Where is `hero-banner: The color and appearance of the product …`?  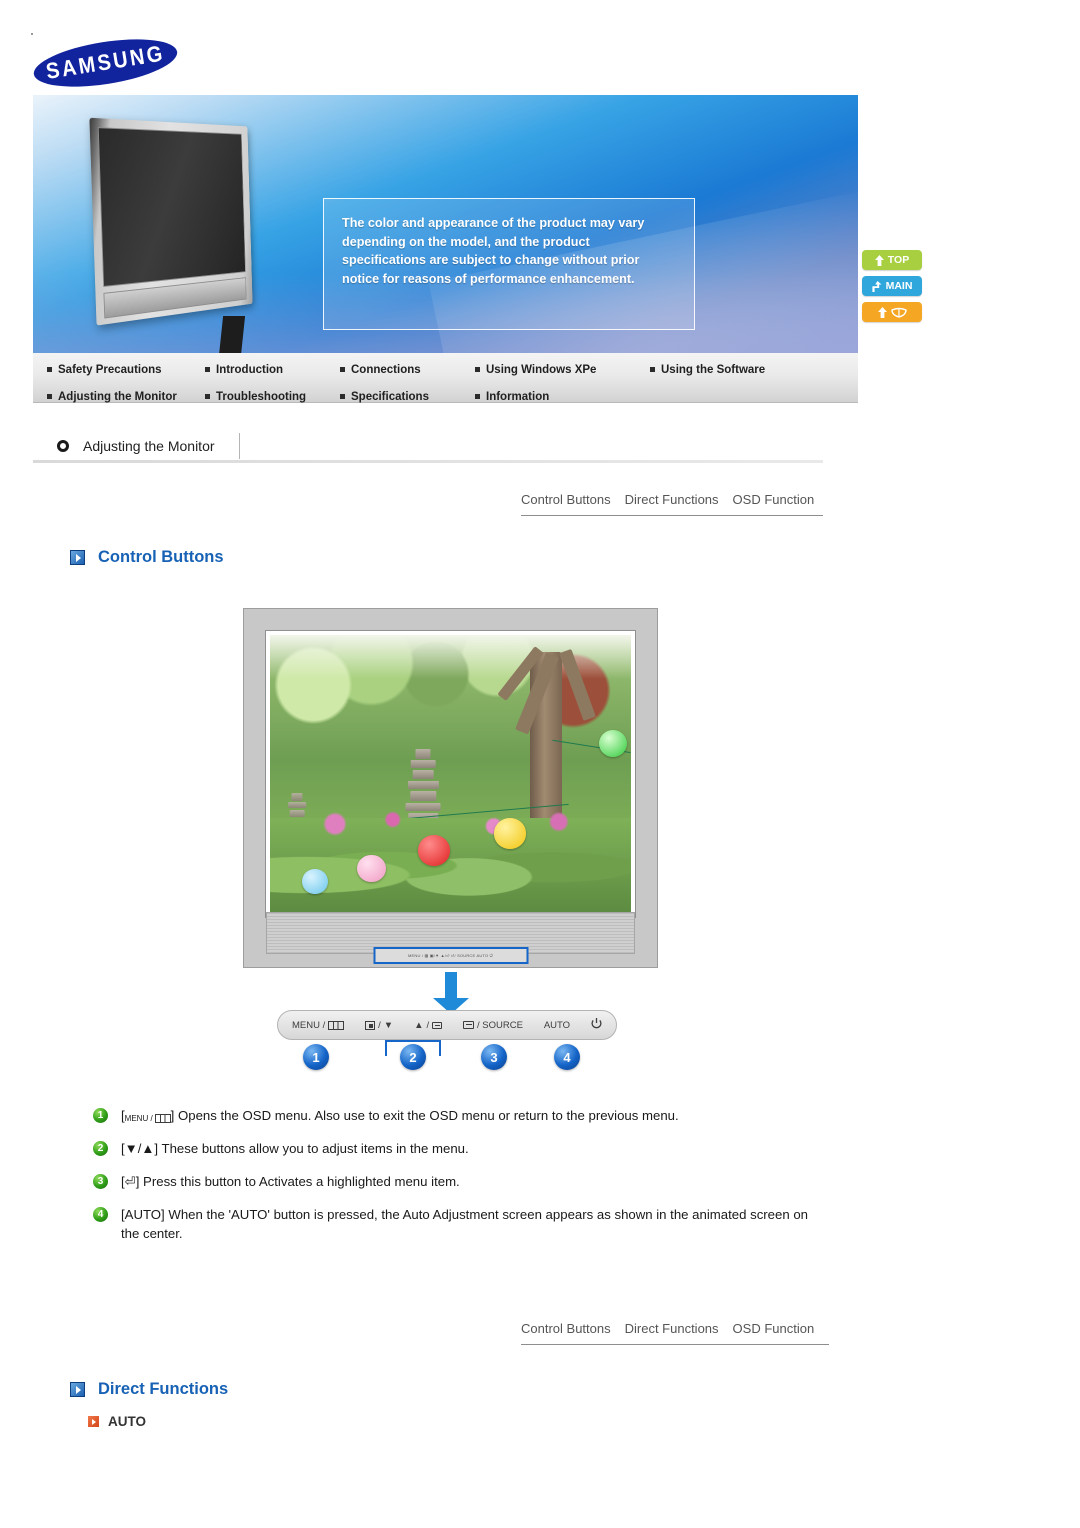
hero-banner: The color and appearance of the product … is located at coordinates (445, 224).